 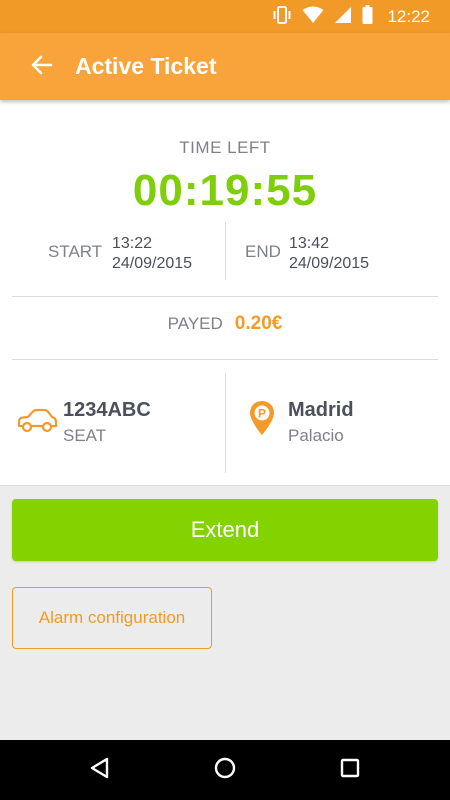 What do you see at coordinates (85, 435) in the screenshot?
I see `vehicle-make: SEAT` at bounding box center [85, 435].